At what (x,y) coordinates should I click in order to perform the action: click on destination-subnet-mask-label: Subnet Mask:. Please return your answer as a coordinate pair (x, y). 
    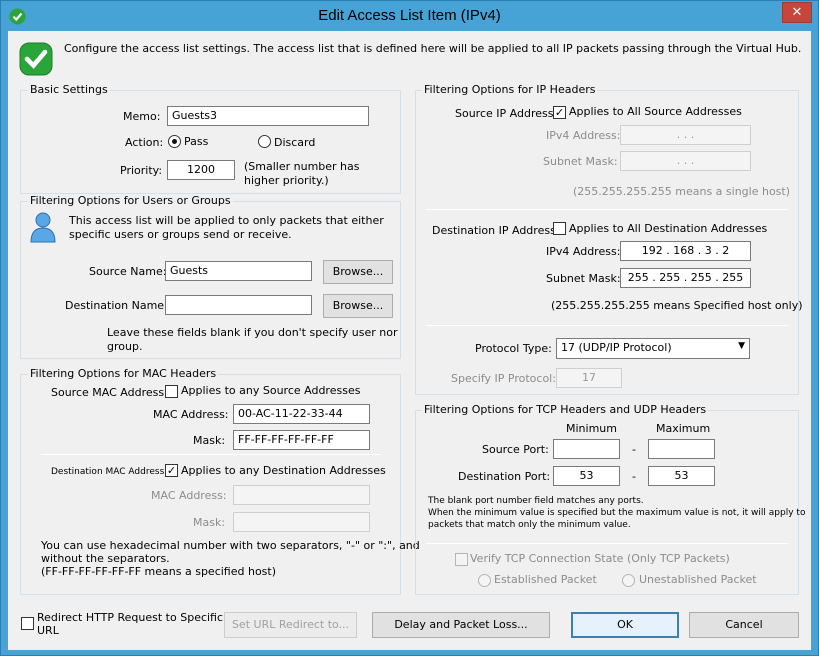
    Looking at the image, I should click on (583, 278).